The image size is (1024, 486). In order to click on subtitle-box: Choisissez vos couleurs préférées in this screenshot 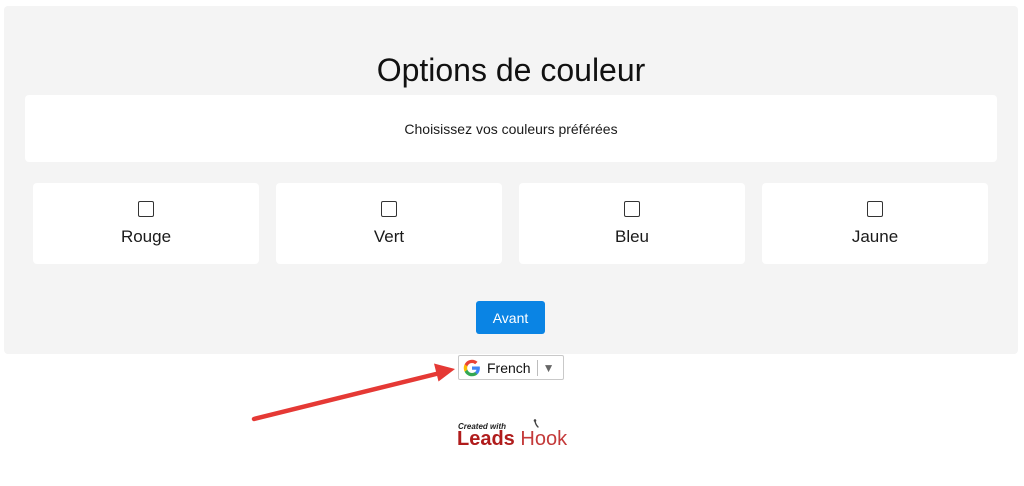, I will do `click(511, 128)`.